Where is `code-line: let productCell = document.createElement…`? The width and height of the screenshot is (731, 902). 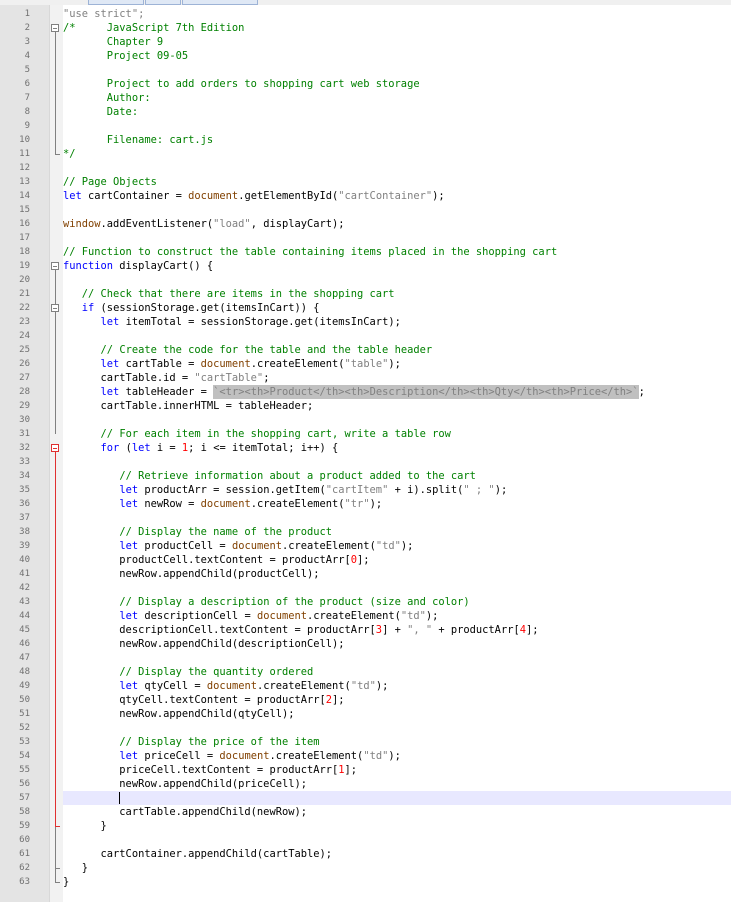 code-line: let productCell = document.createElement… is located at coordinates (238, 546).